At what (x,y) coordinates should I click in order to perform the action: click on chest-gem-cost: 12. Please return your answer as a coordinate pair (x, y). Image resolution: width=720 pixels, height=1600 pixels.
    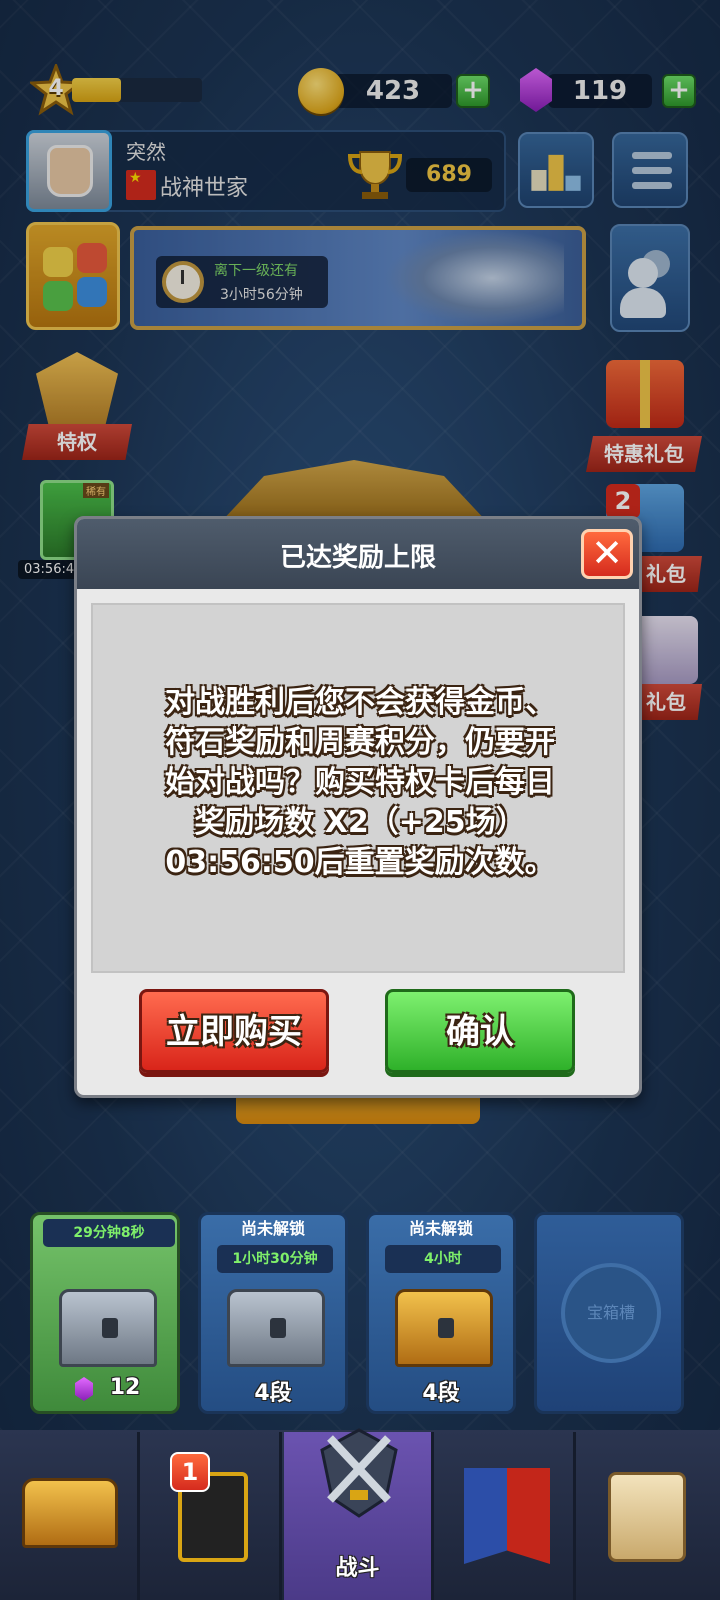
    Looking at the image, I should click on (125, 1387).